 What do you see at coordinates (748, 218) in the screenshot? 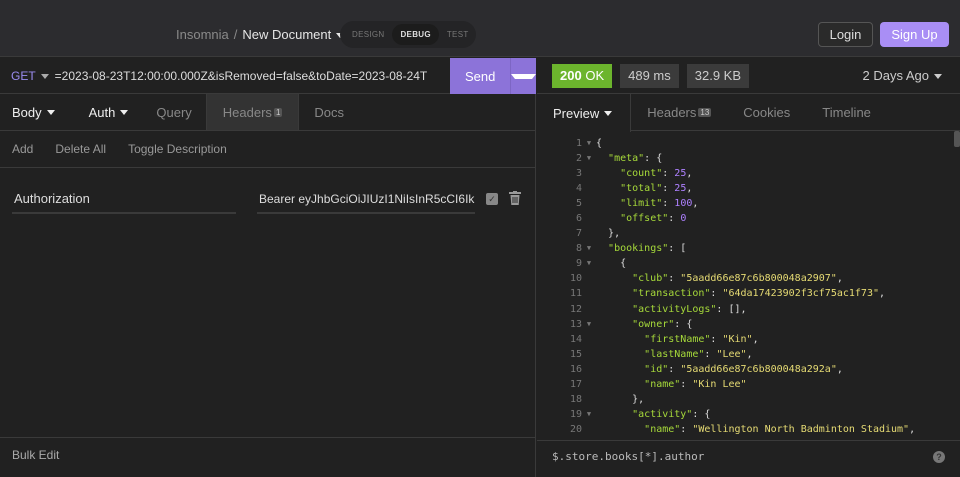
I see `code-line: 6 "offset": 0` at bounding box center [748, 218].